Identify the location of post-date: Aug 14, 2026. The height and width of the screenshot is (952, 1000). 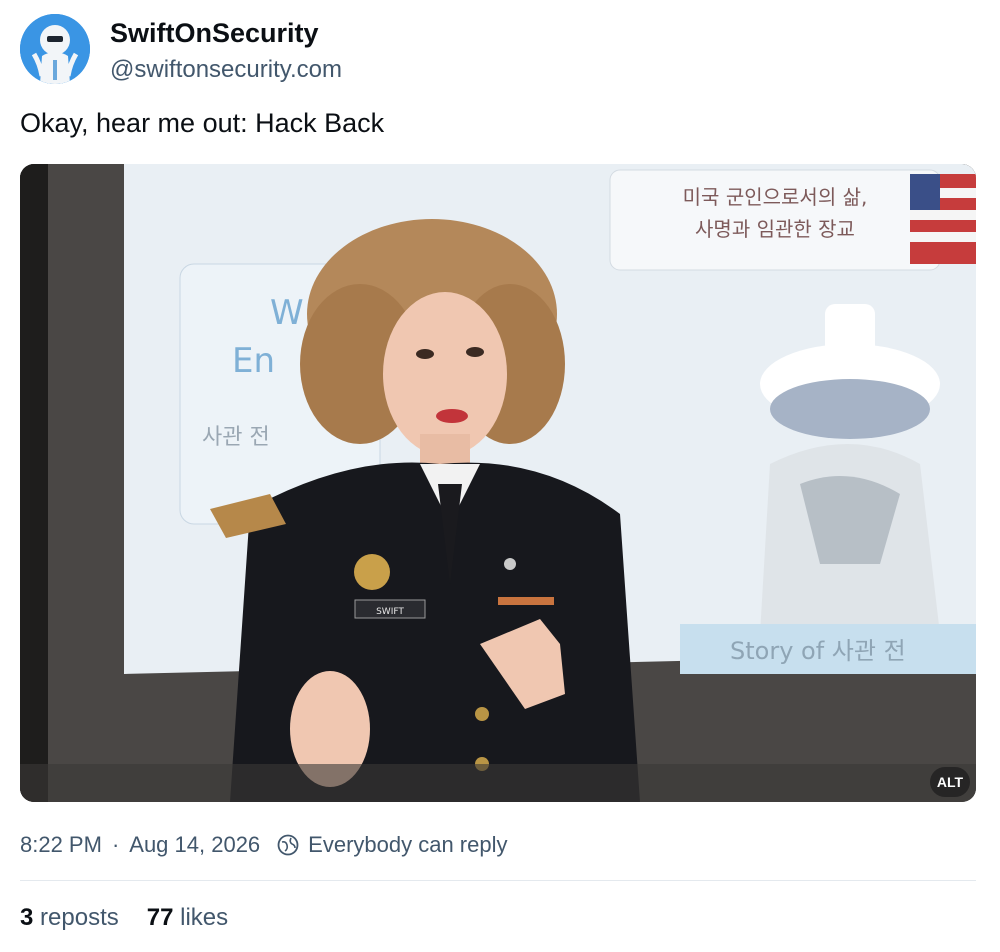
(194, 845).